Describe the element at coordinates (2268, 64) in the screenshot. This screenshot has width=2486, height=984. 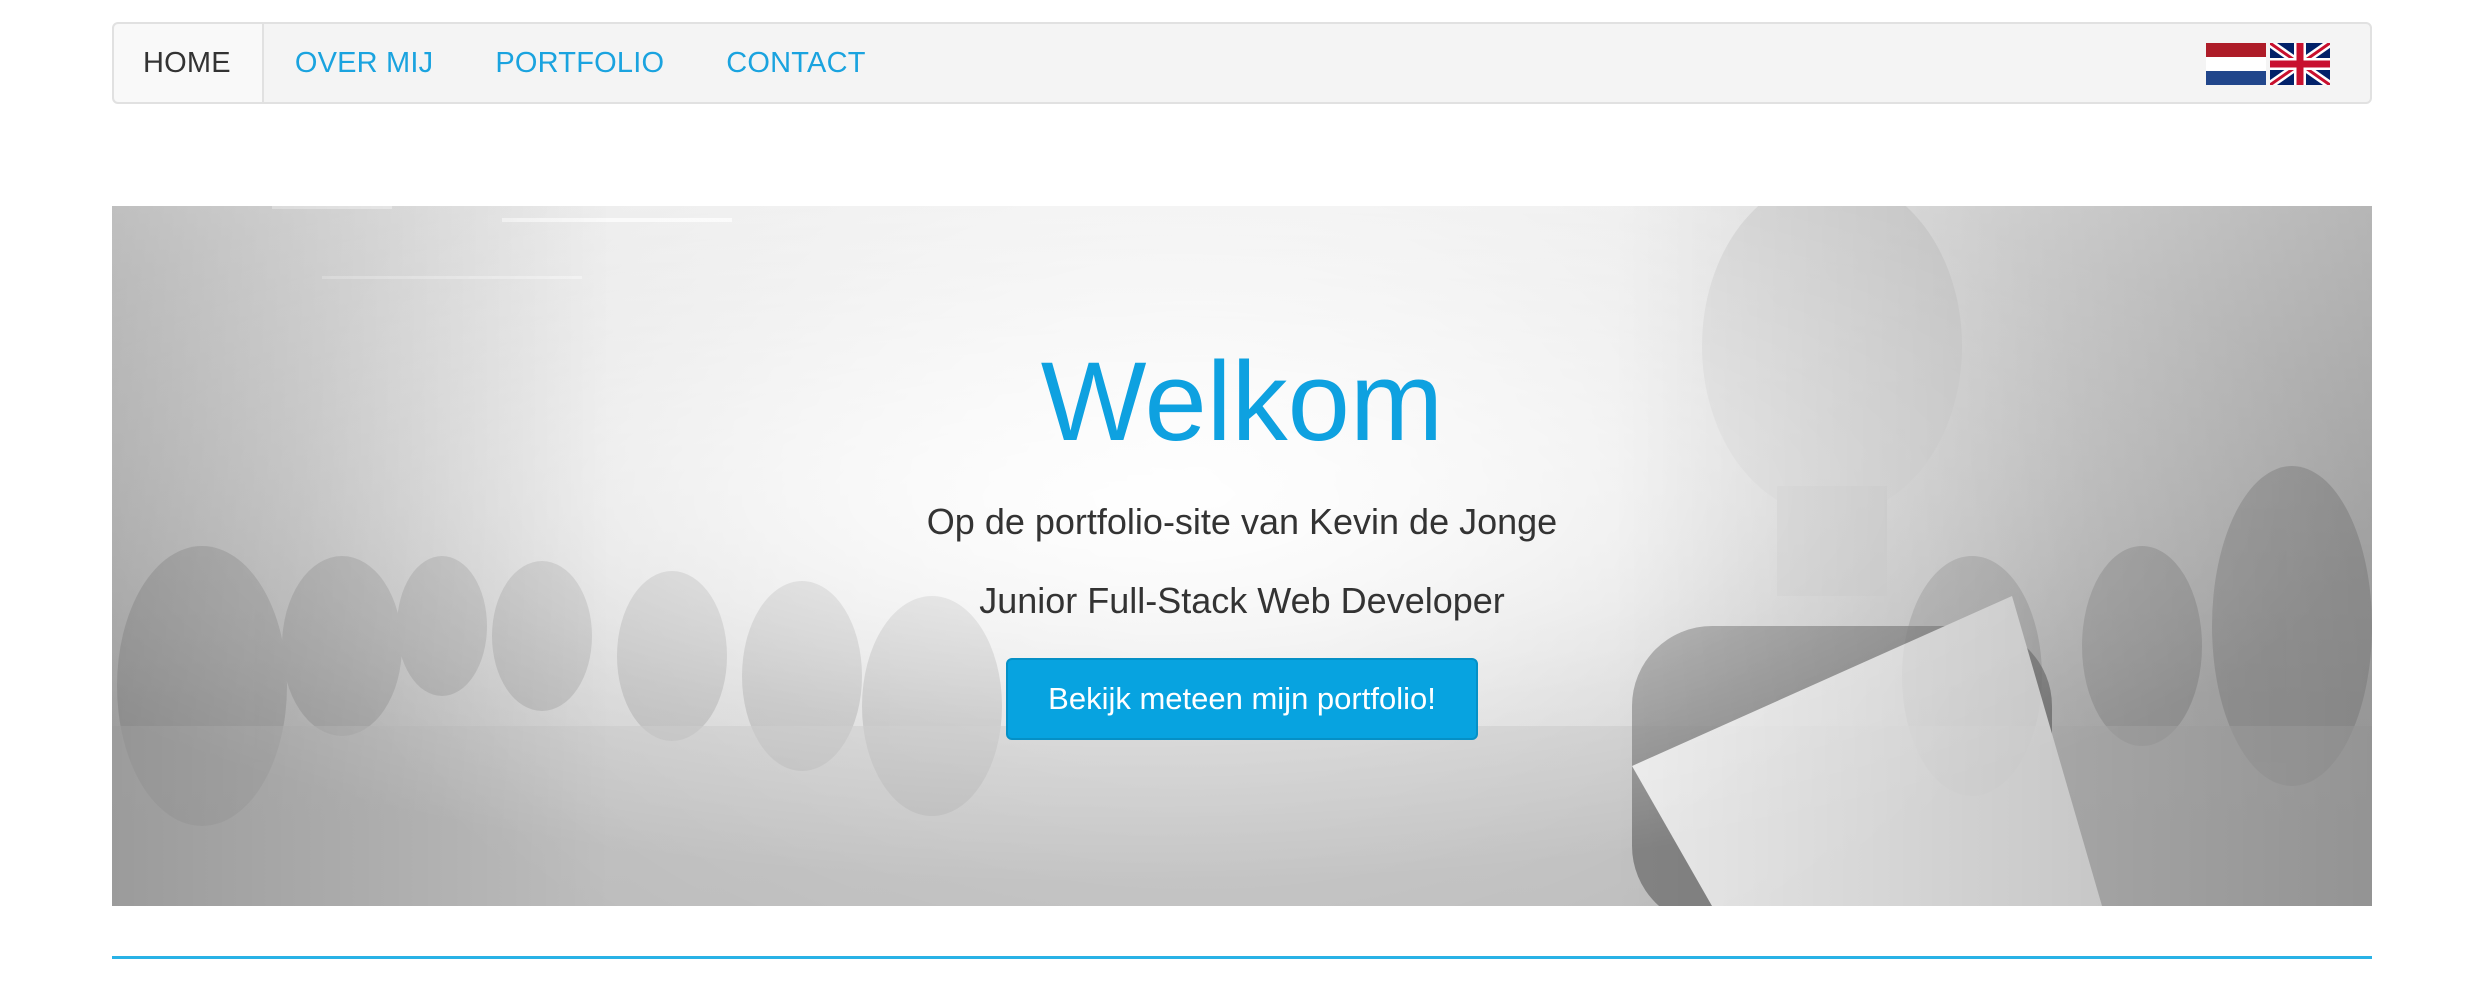
I see `language-switcher` at that location.